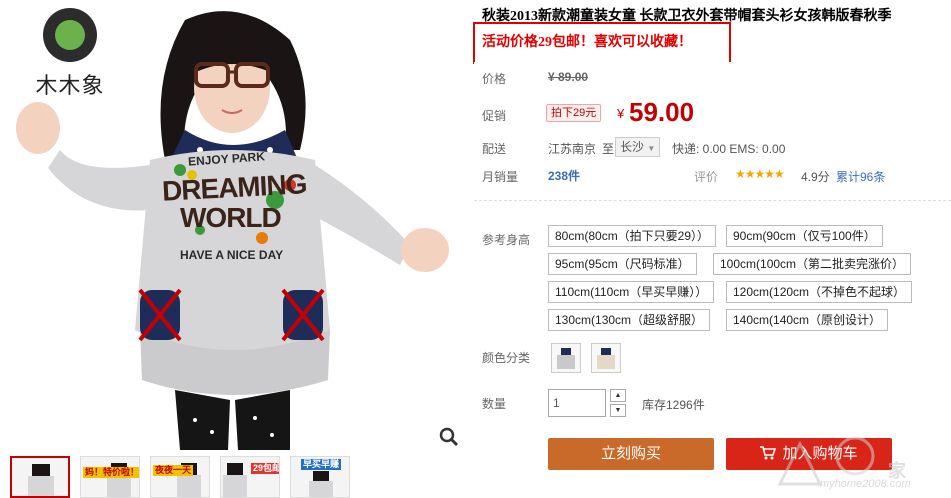 The image size is (951, 498). I want to click on size-option-120: 120cm(120cm（不掉色不起球）, so click(819, 292).